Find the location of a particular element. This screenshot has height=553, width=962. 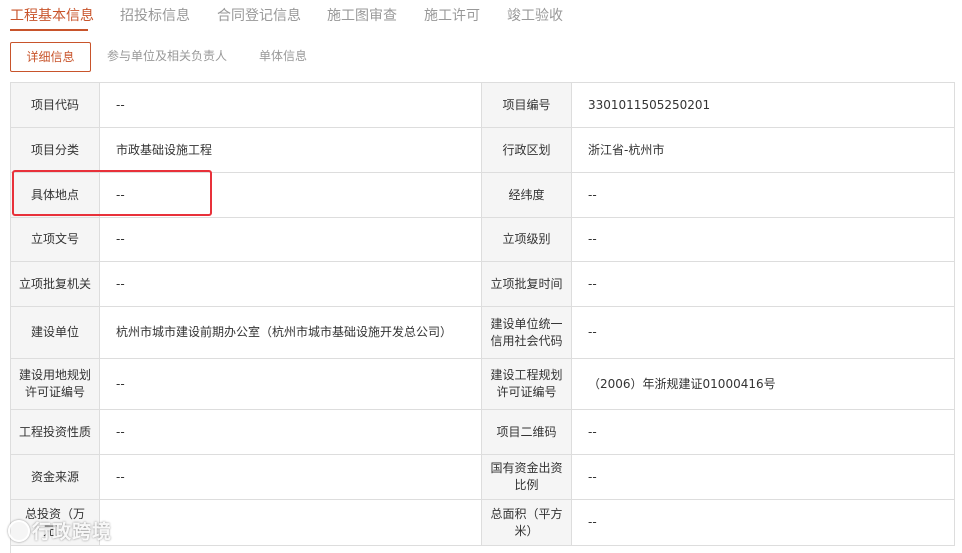

top-tab-bar: 工程基本信息 招投标信息 合同登记信息 施工图审查 施工许可 竣工验收 is located at coordinates (481, 16).